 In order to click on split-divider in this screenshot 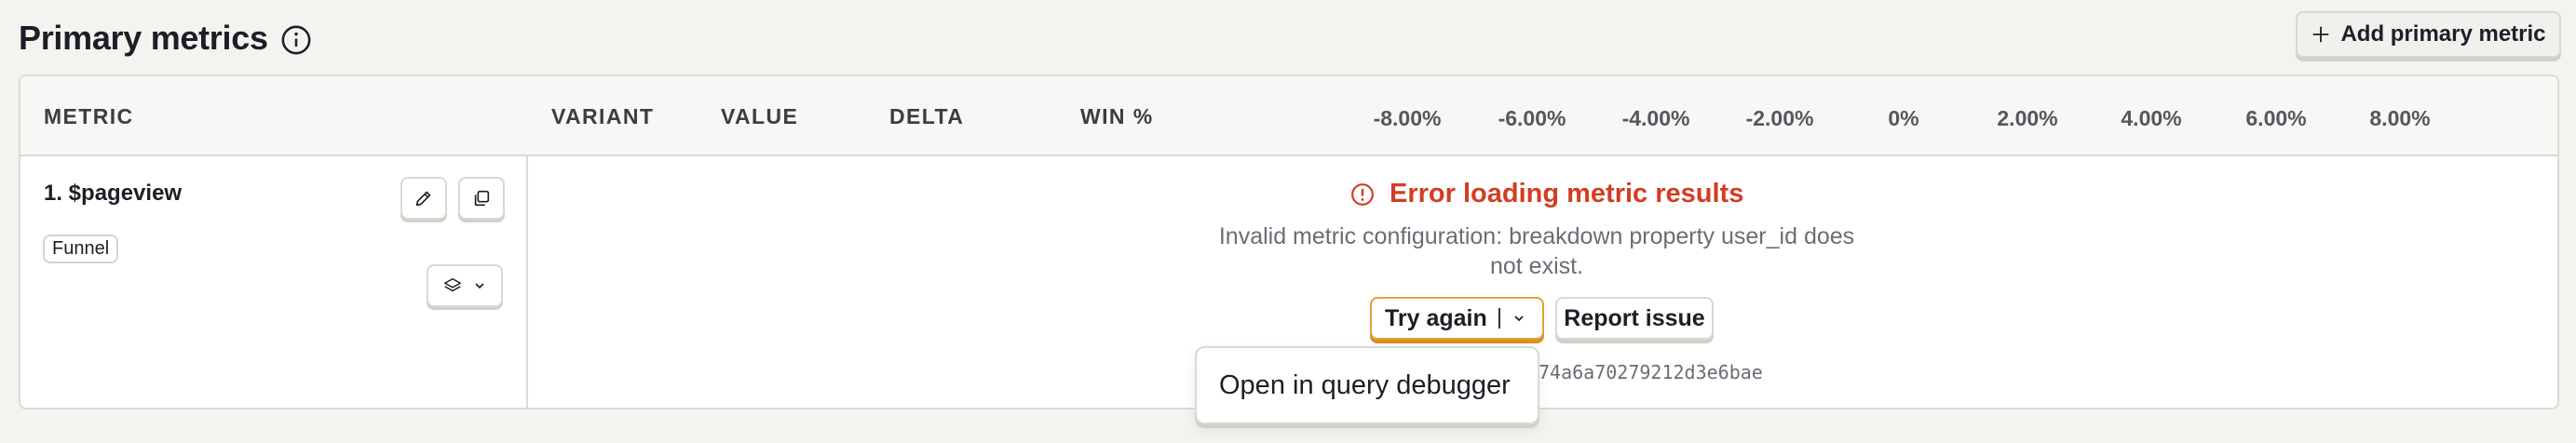, I will do `click(1499, 318)`.